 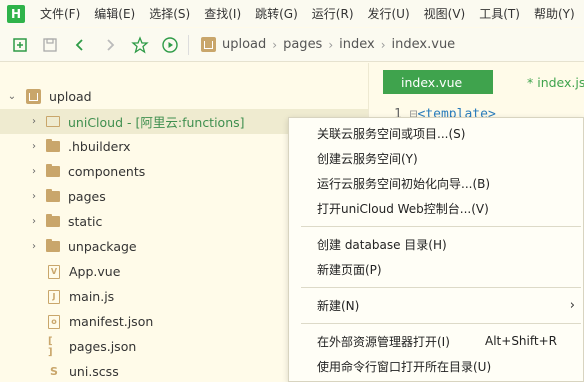 I want to click on cloud-folder-icon, so click(x=53, y=121).